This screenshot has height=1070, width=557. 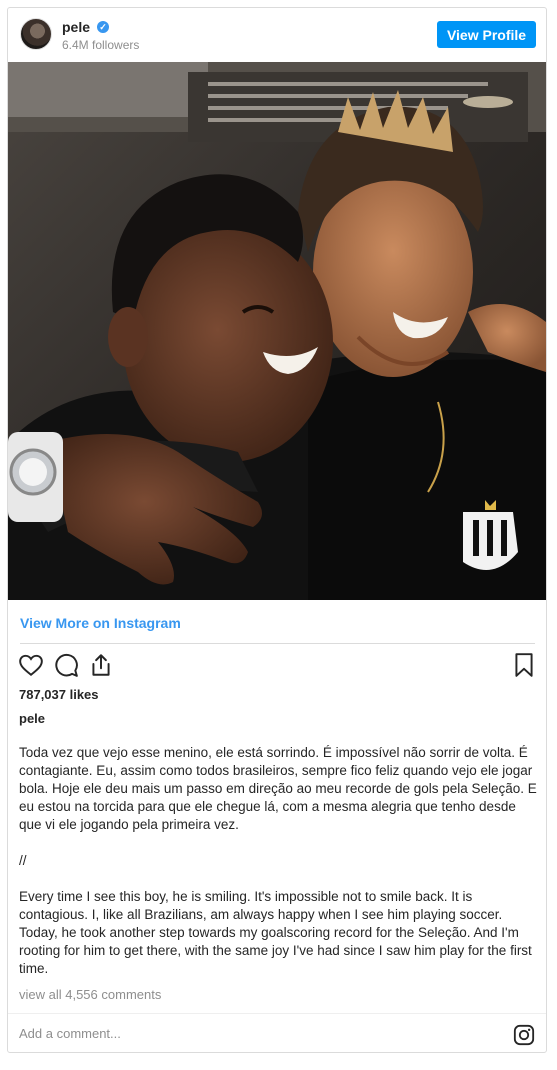 I want to click on view-all-comments-link: view all 4,556 comments, so click(x=90, y=994).